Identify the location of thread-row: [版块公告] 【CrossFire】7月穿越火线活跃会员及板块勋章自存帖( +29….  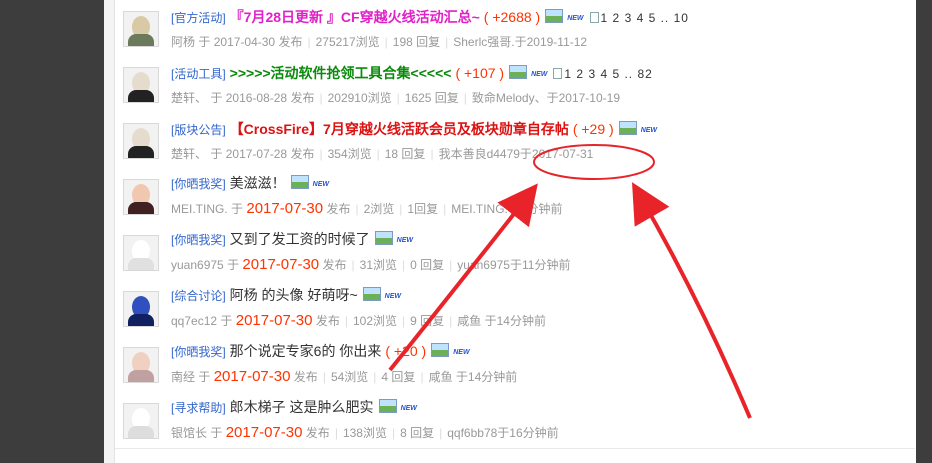
(515, 140).